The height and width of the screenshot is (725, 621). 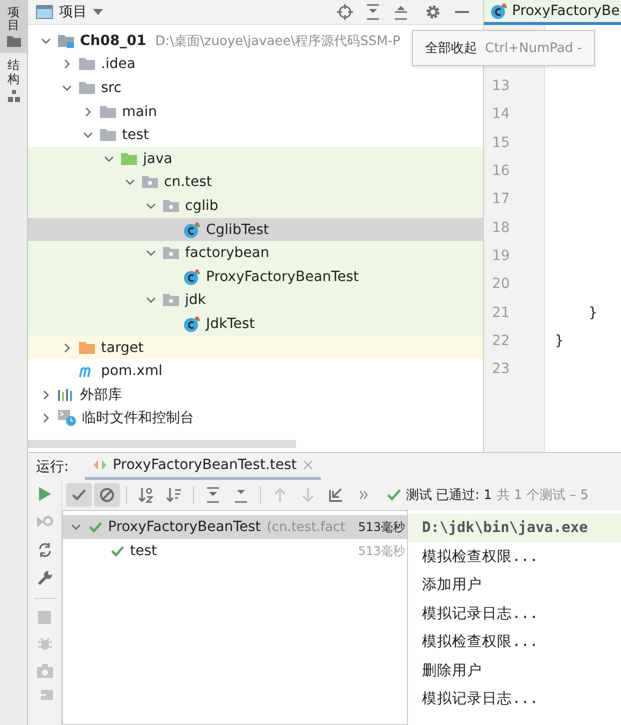 I want to click on console-command: D:\jdk\bin\java.exe, so click(x=505, y=528).